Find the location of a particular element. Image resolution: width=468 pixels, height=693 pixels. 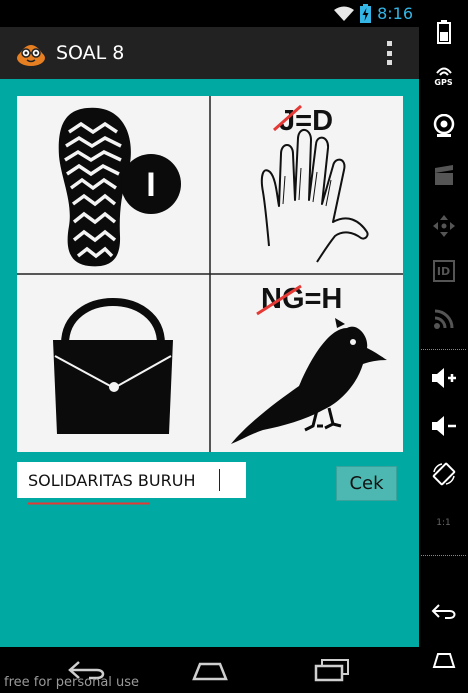

battery-icon is located at coordinates (443, 32).